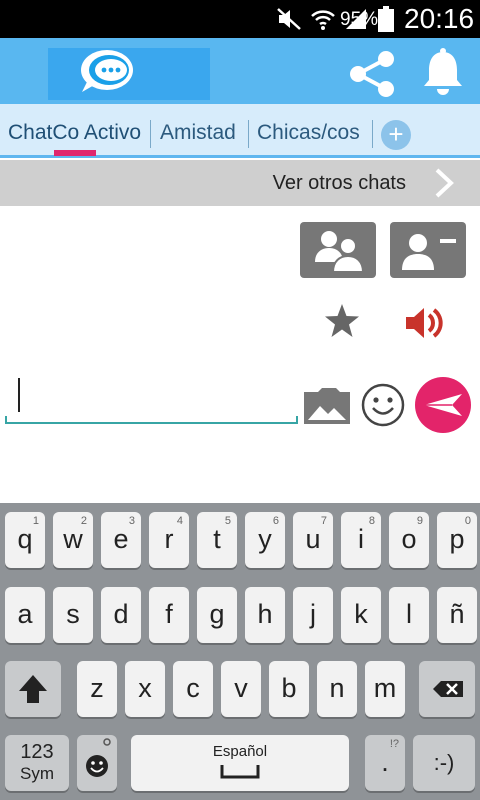  What do you see at coordinates (338, 250) in the screenshot?
I see `group-users-button` at bounding box center [338, 250].